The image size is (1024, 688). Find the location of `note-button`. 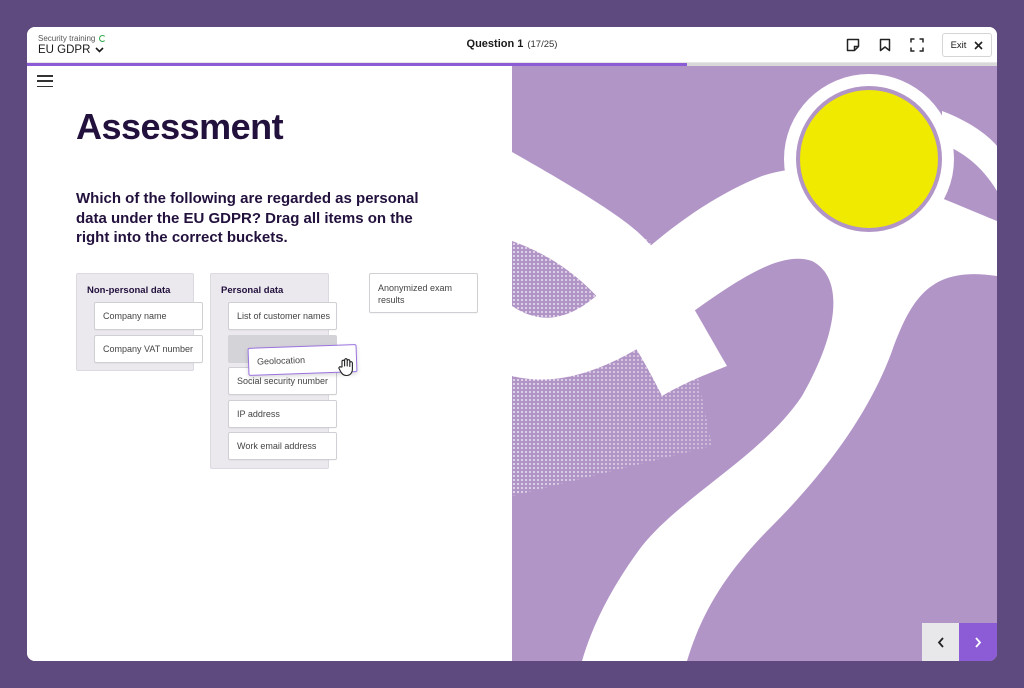

note-button is located at coordinates (853, 45).